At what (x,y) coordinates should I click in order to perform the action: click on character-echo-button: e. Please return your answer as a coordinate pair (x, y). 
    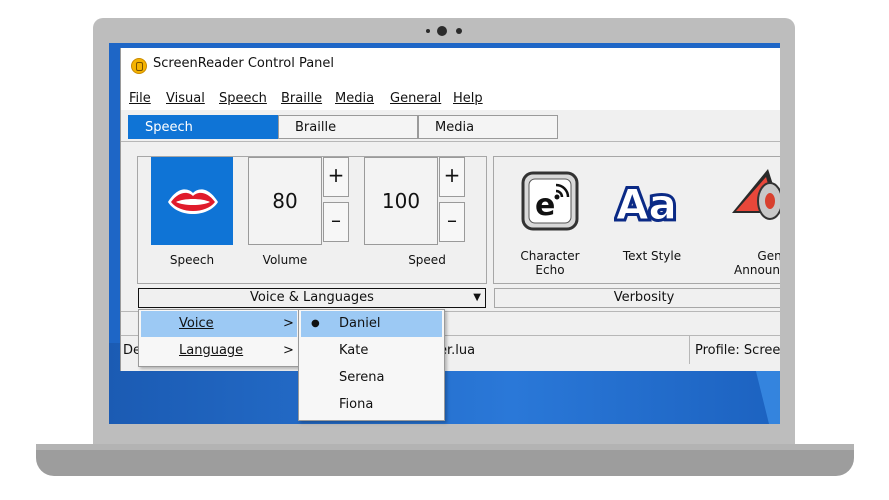
    Looking at the image, I should click on (550, 201).